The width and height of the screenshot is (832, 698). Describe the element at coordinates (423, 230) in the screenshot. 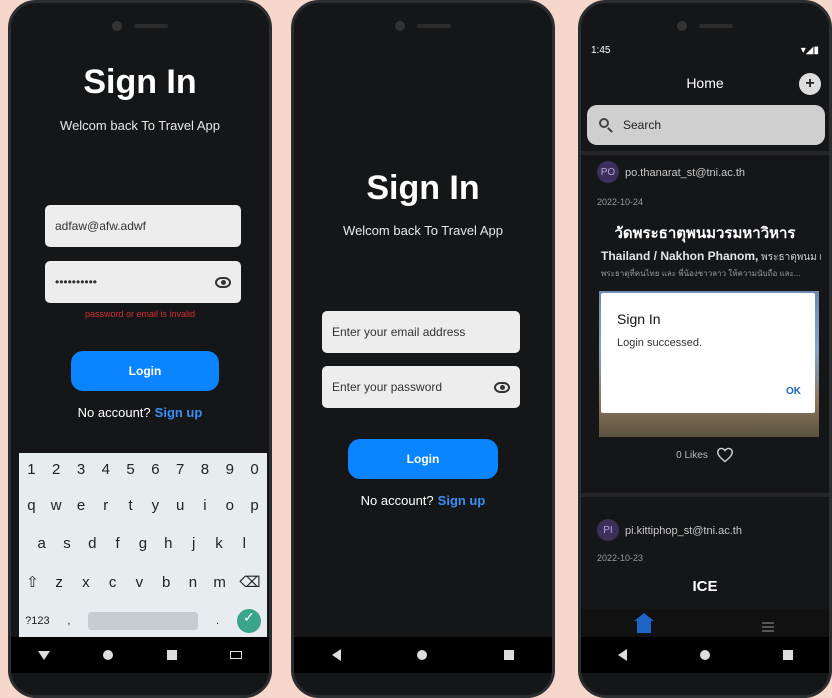

I see `page-subtitle: Welcom back To Travel App` at that location.